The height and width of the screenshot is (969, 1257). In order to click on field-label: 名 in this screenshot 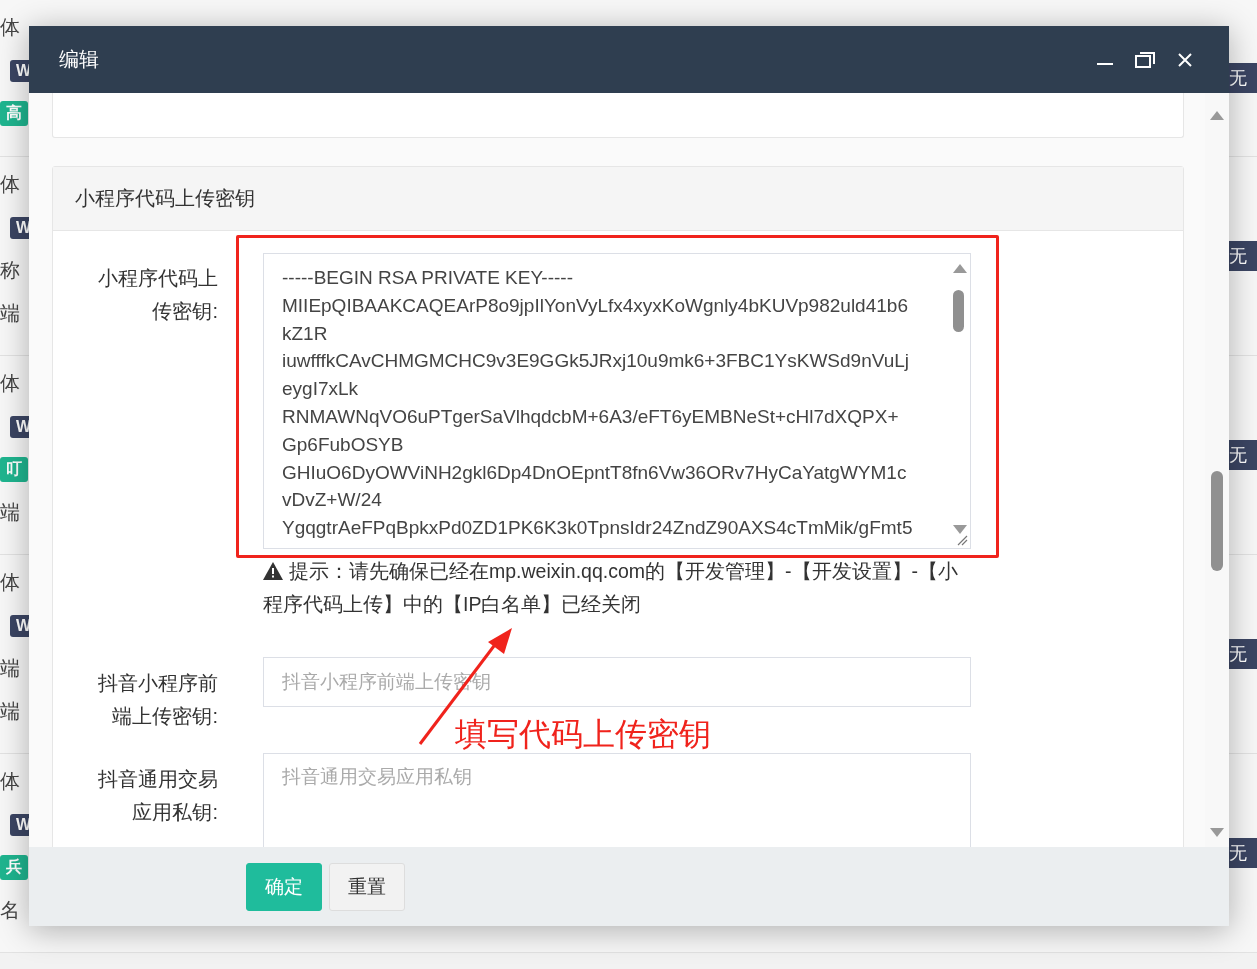, I will do `click(10, 910)`.